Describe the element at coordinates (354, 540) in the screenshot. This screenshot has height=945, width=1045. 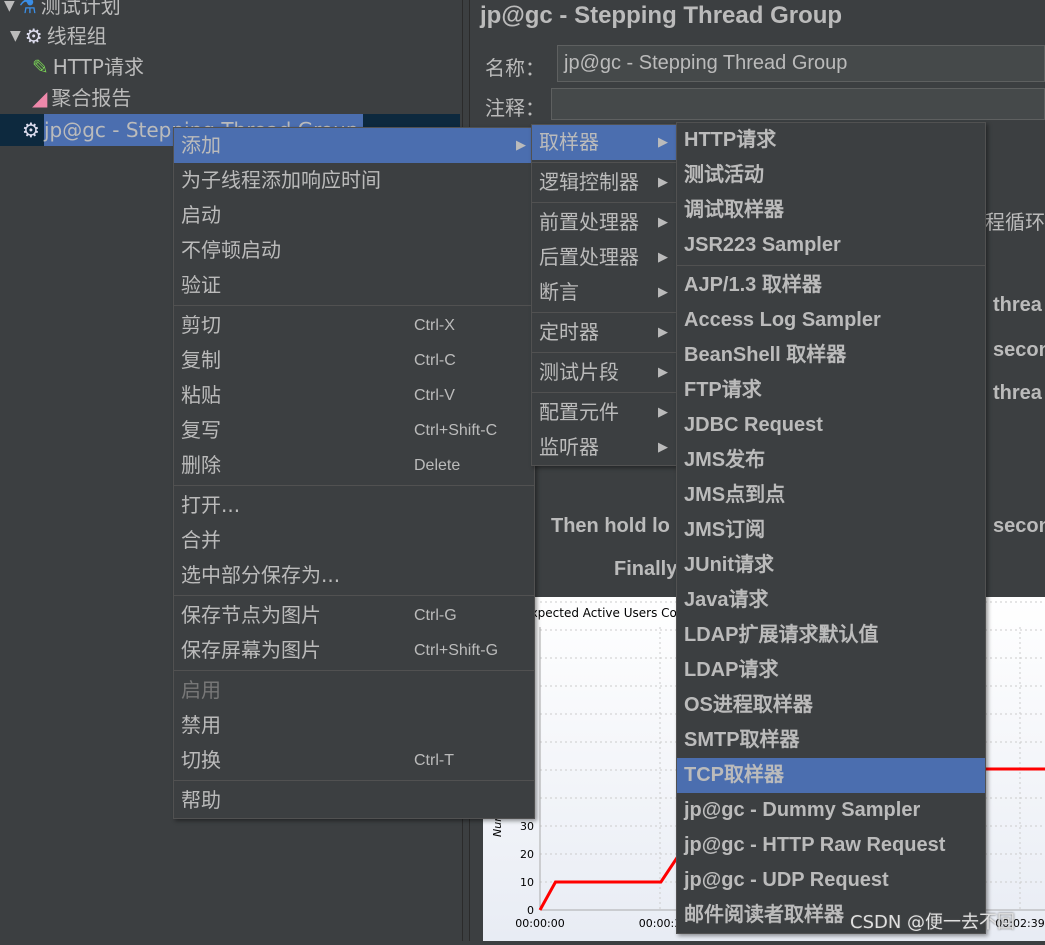
I see `menu-item: 合并` at that location.